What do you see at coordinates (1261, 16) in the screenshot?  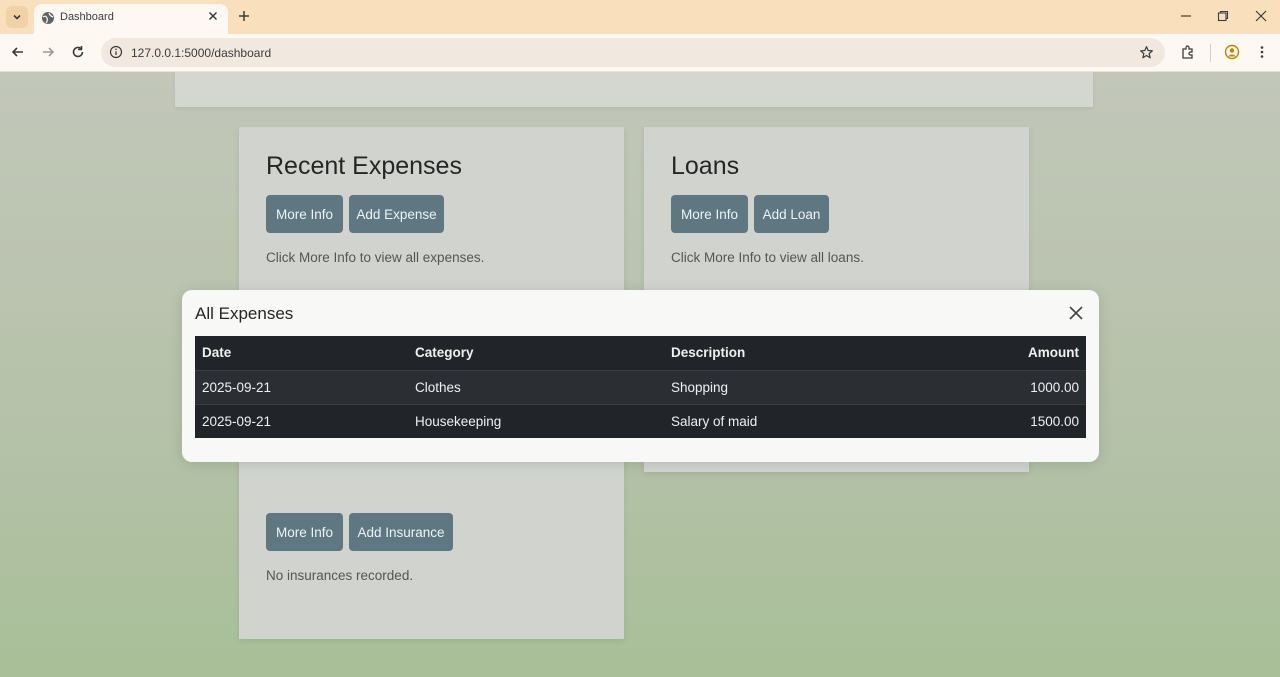 I see `close-window-icon` at bounding box center [1261, 16].